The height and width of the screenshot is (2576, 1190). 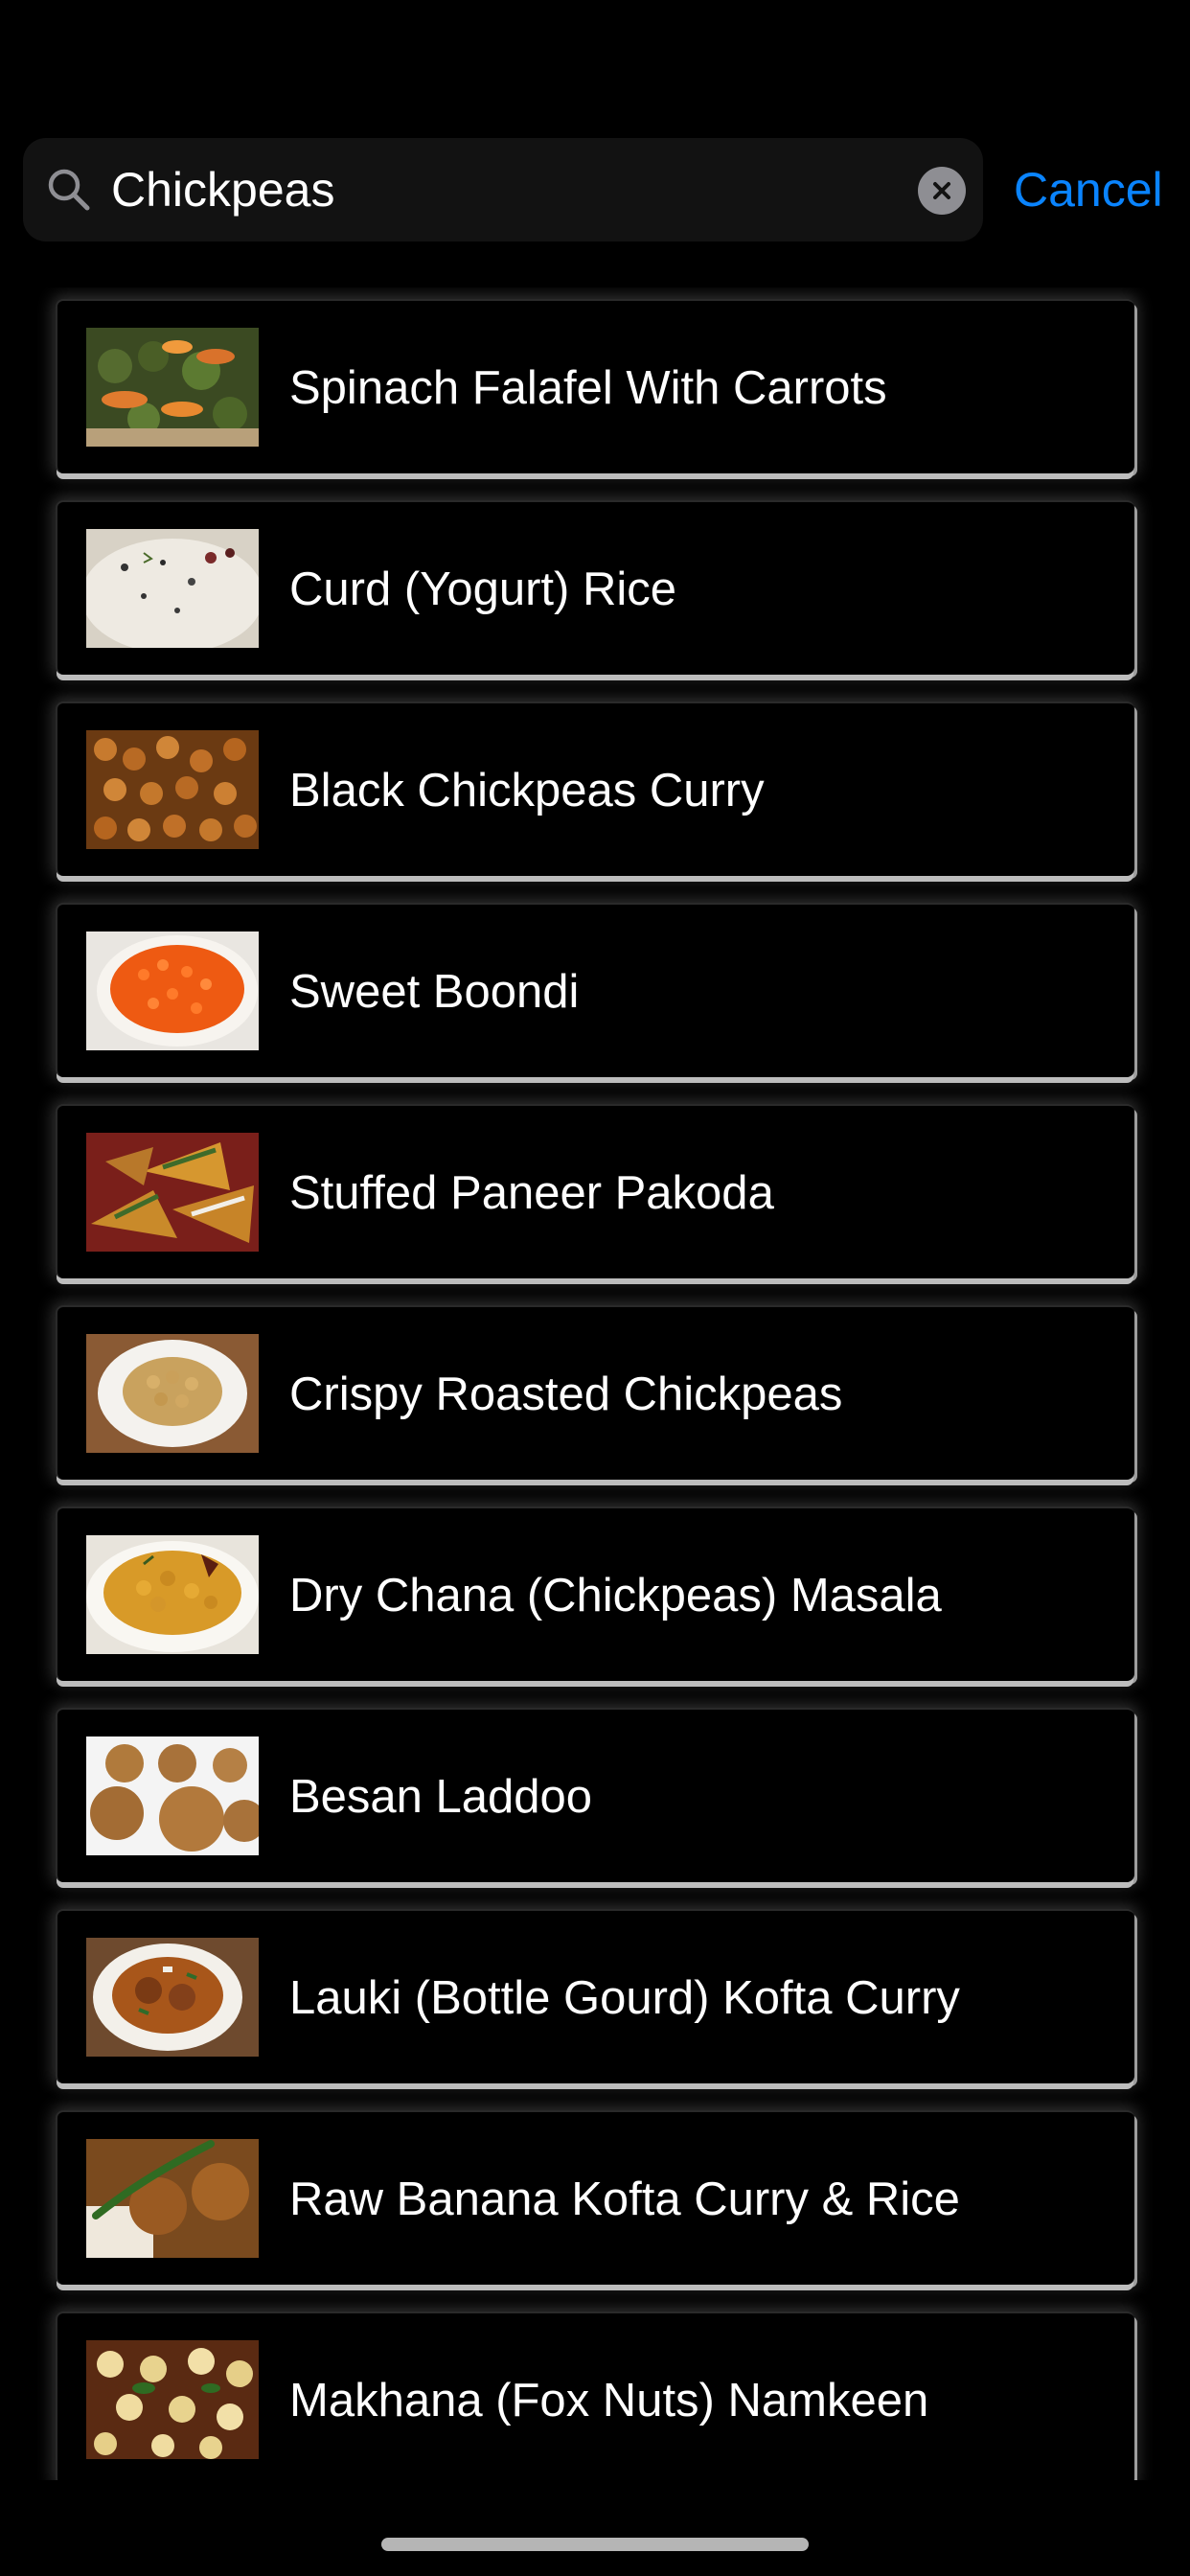 I want to click on result-card: Black Chickpeas Curry, so click(x=595, y=789).